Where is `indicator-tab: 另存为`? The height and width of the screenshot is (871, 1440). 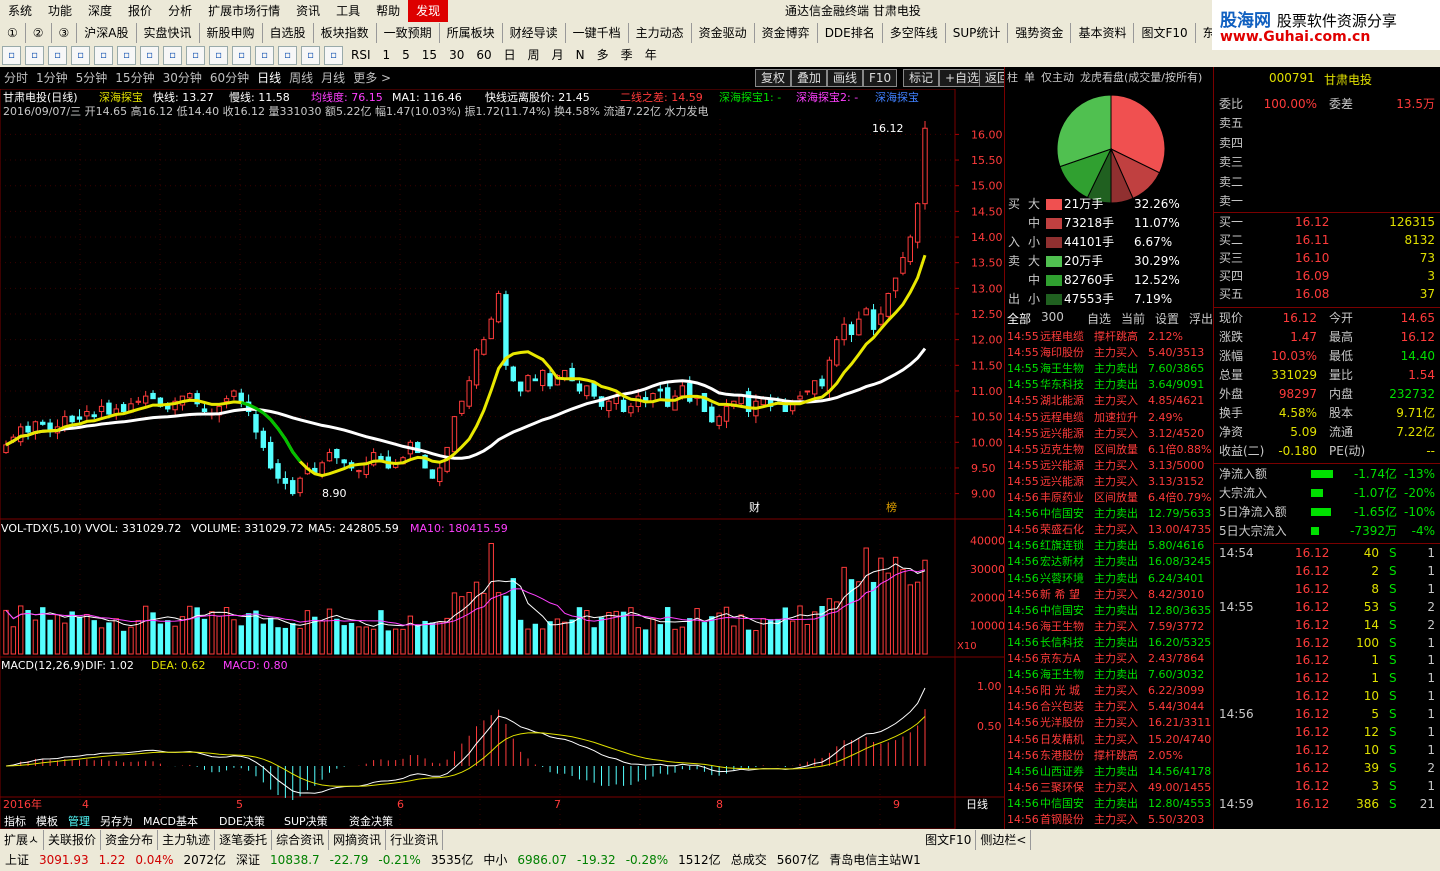 indicator-tab: 另存为 is located at coordinates (116, 821).